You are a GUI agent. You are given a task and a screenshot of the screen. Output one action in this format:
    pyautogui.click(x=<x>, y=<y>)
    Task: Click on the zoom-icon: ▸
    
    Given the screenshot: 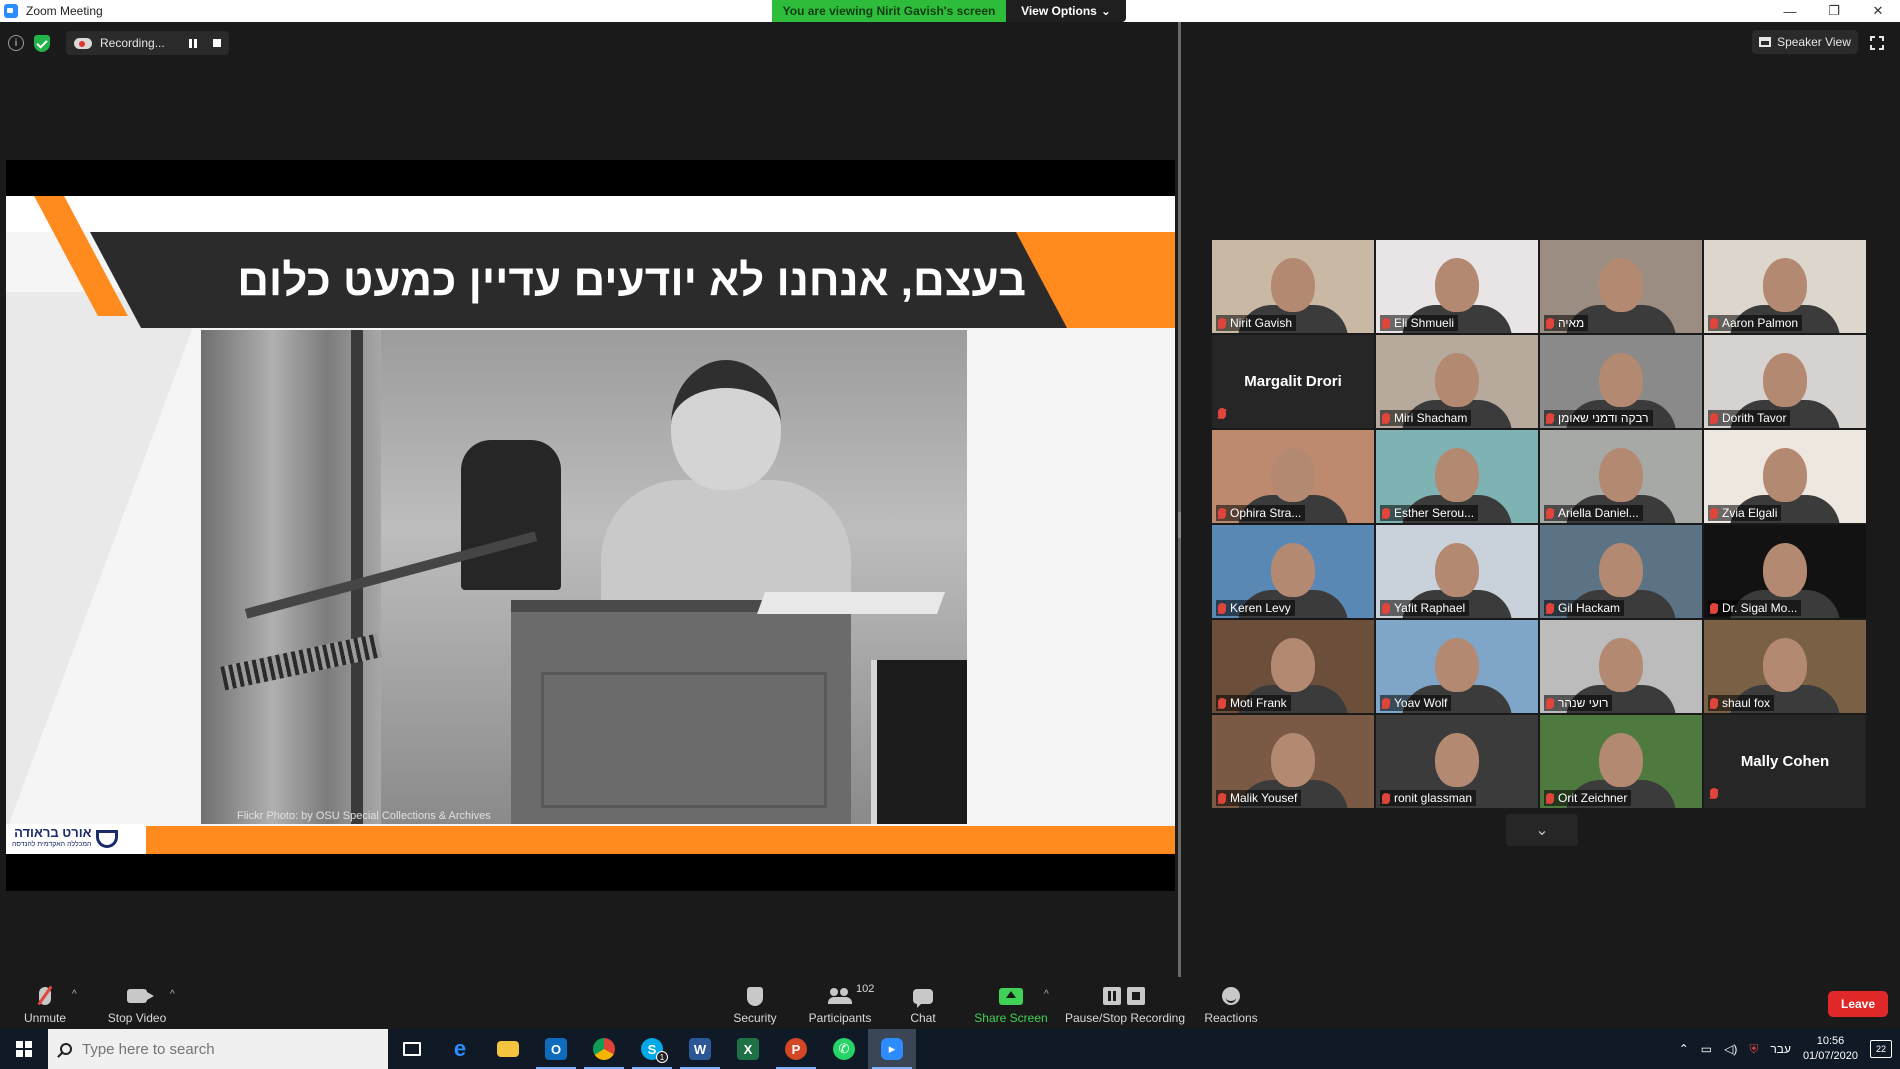 What is the action you would take?
    pyautogui.click(x=892, y=1049)
    